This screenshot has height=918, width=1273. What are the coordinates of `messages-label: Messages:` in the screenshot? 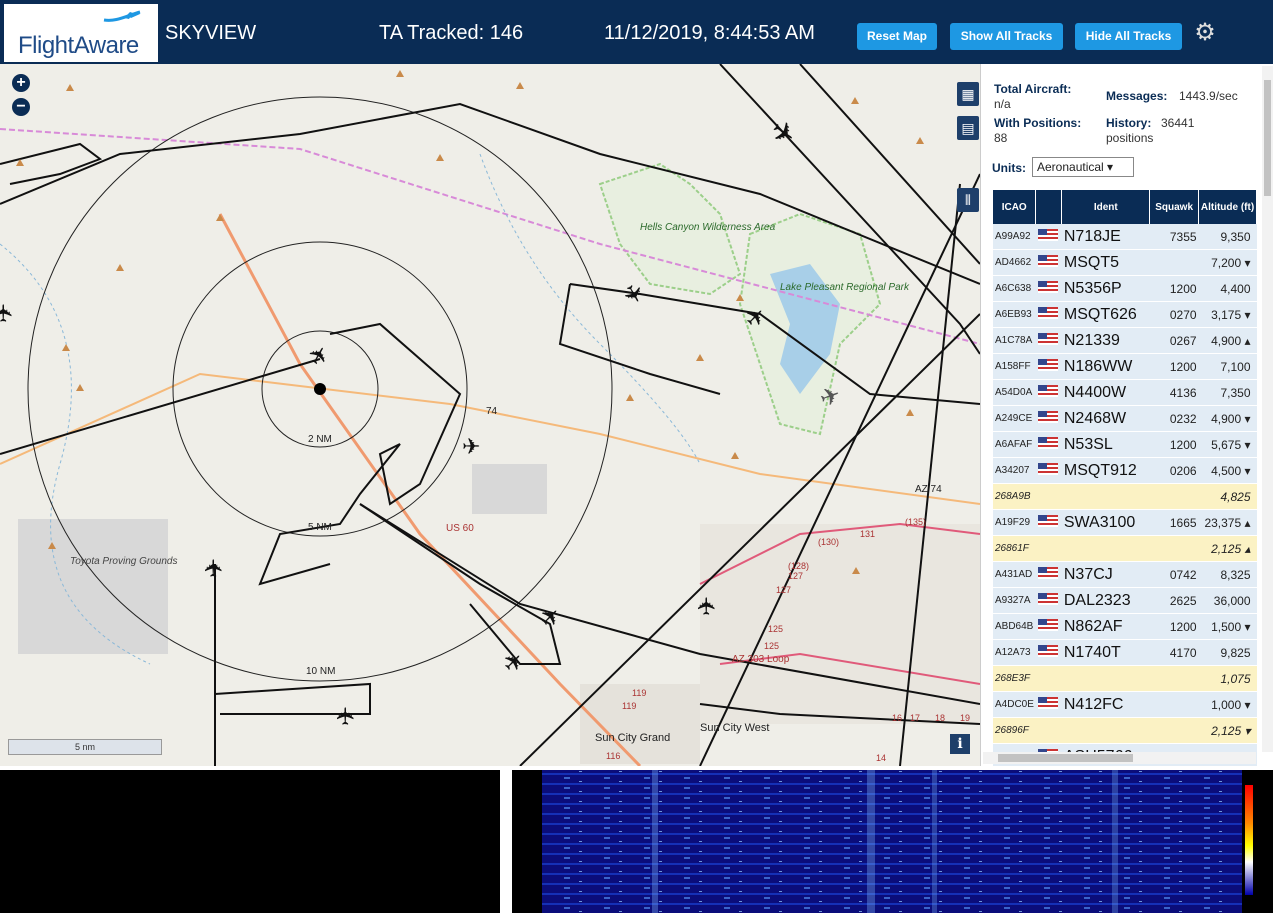 It's located at (1137, 96).